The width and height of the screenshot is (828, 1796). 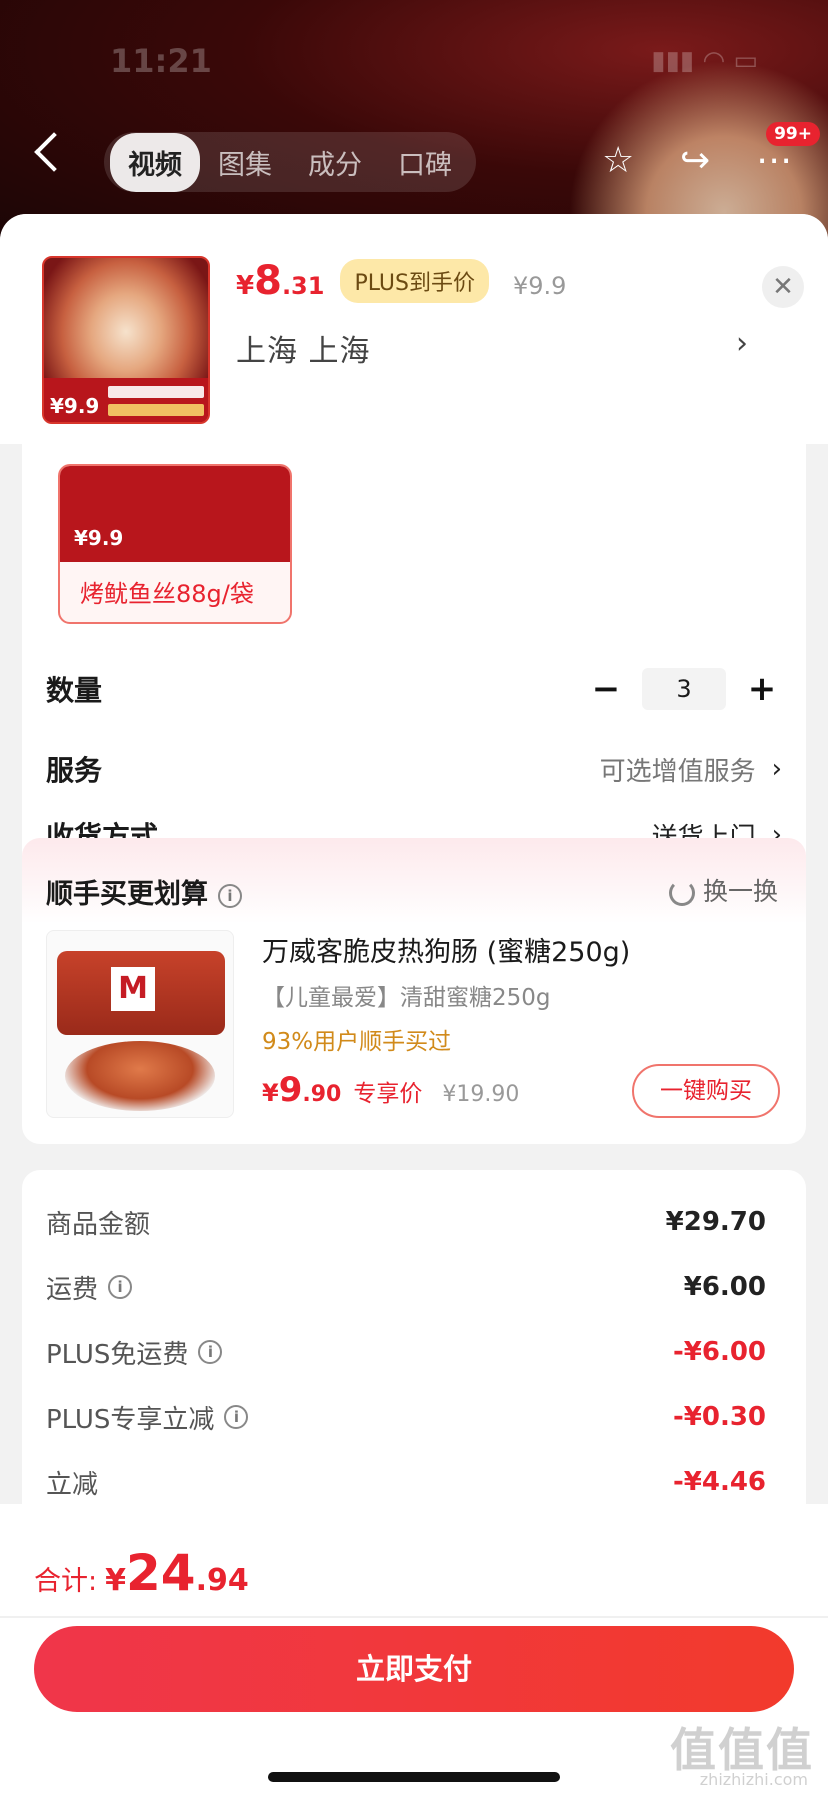 I want to click on top-nav: 视频 图集 成分 口碑 ☆ ↪ ⋯ 99+, so click(x=414, y=159).